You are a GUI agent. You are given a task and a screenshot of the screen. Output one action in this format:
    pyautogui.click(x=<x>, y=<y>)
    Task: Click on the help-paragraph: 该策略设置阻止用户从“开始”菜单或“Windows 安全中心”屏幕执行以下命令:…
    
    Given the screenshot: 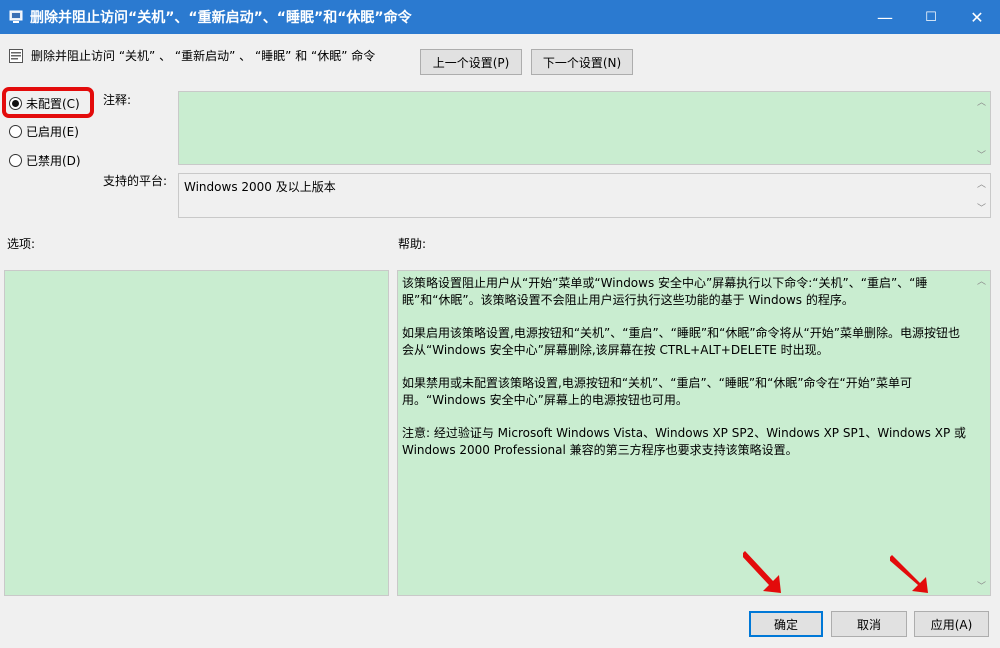 What is the action you would take?
    pyautogui.click(x=665, y=291)
    